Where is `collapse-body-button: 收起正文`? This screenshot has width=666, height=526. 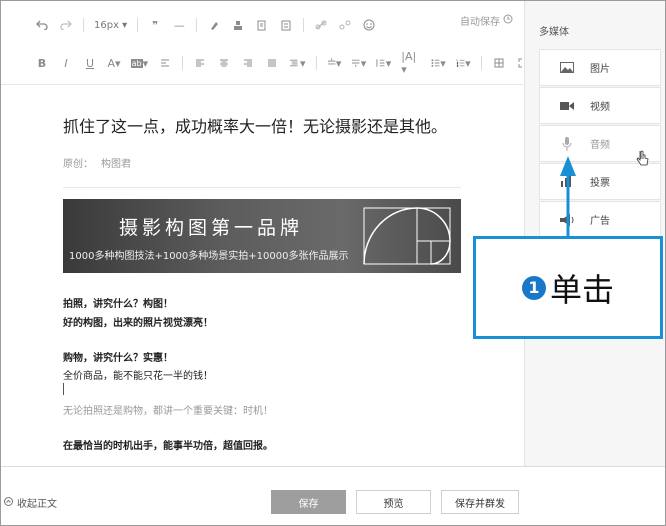
collapse-body-button: 收起正文 is located at coordinates (30, 502).